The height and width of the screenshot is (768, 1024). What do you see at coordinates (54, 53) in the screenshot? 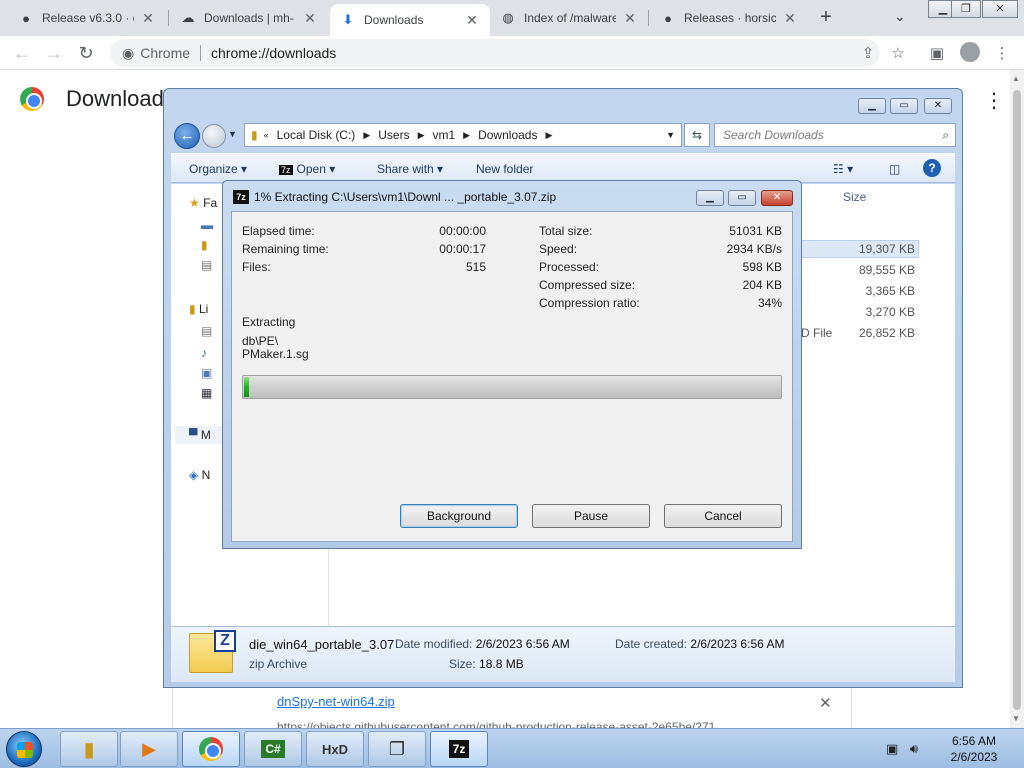
I see `forward-arrow-icon: →` at bounding box center [54, 53].